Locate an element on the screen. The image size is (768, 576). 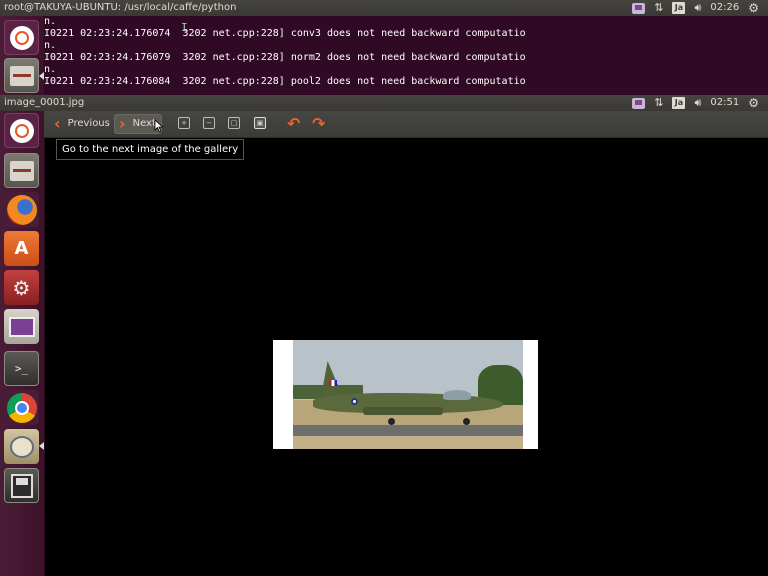
save-launcher-button is located at coordinates (21, 485).